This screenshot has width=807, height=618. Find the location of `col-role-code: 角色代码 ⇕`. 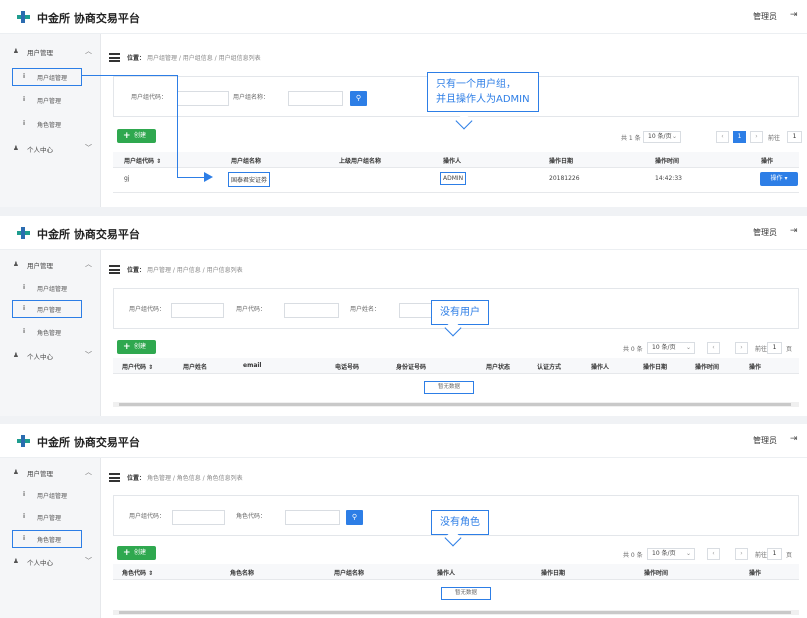

col-role-code: 角色代码 ⇕ is located at coordinates (137, 572).